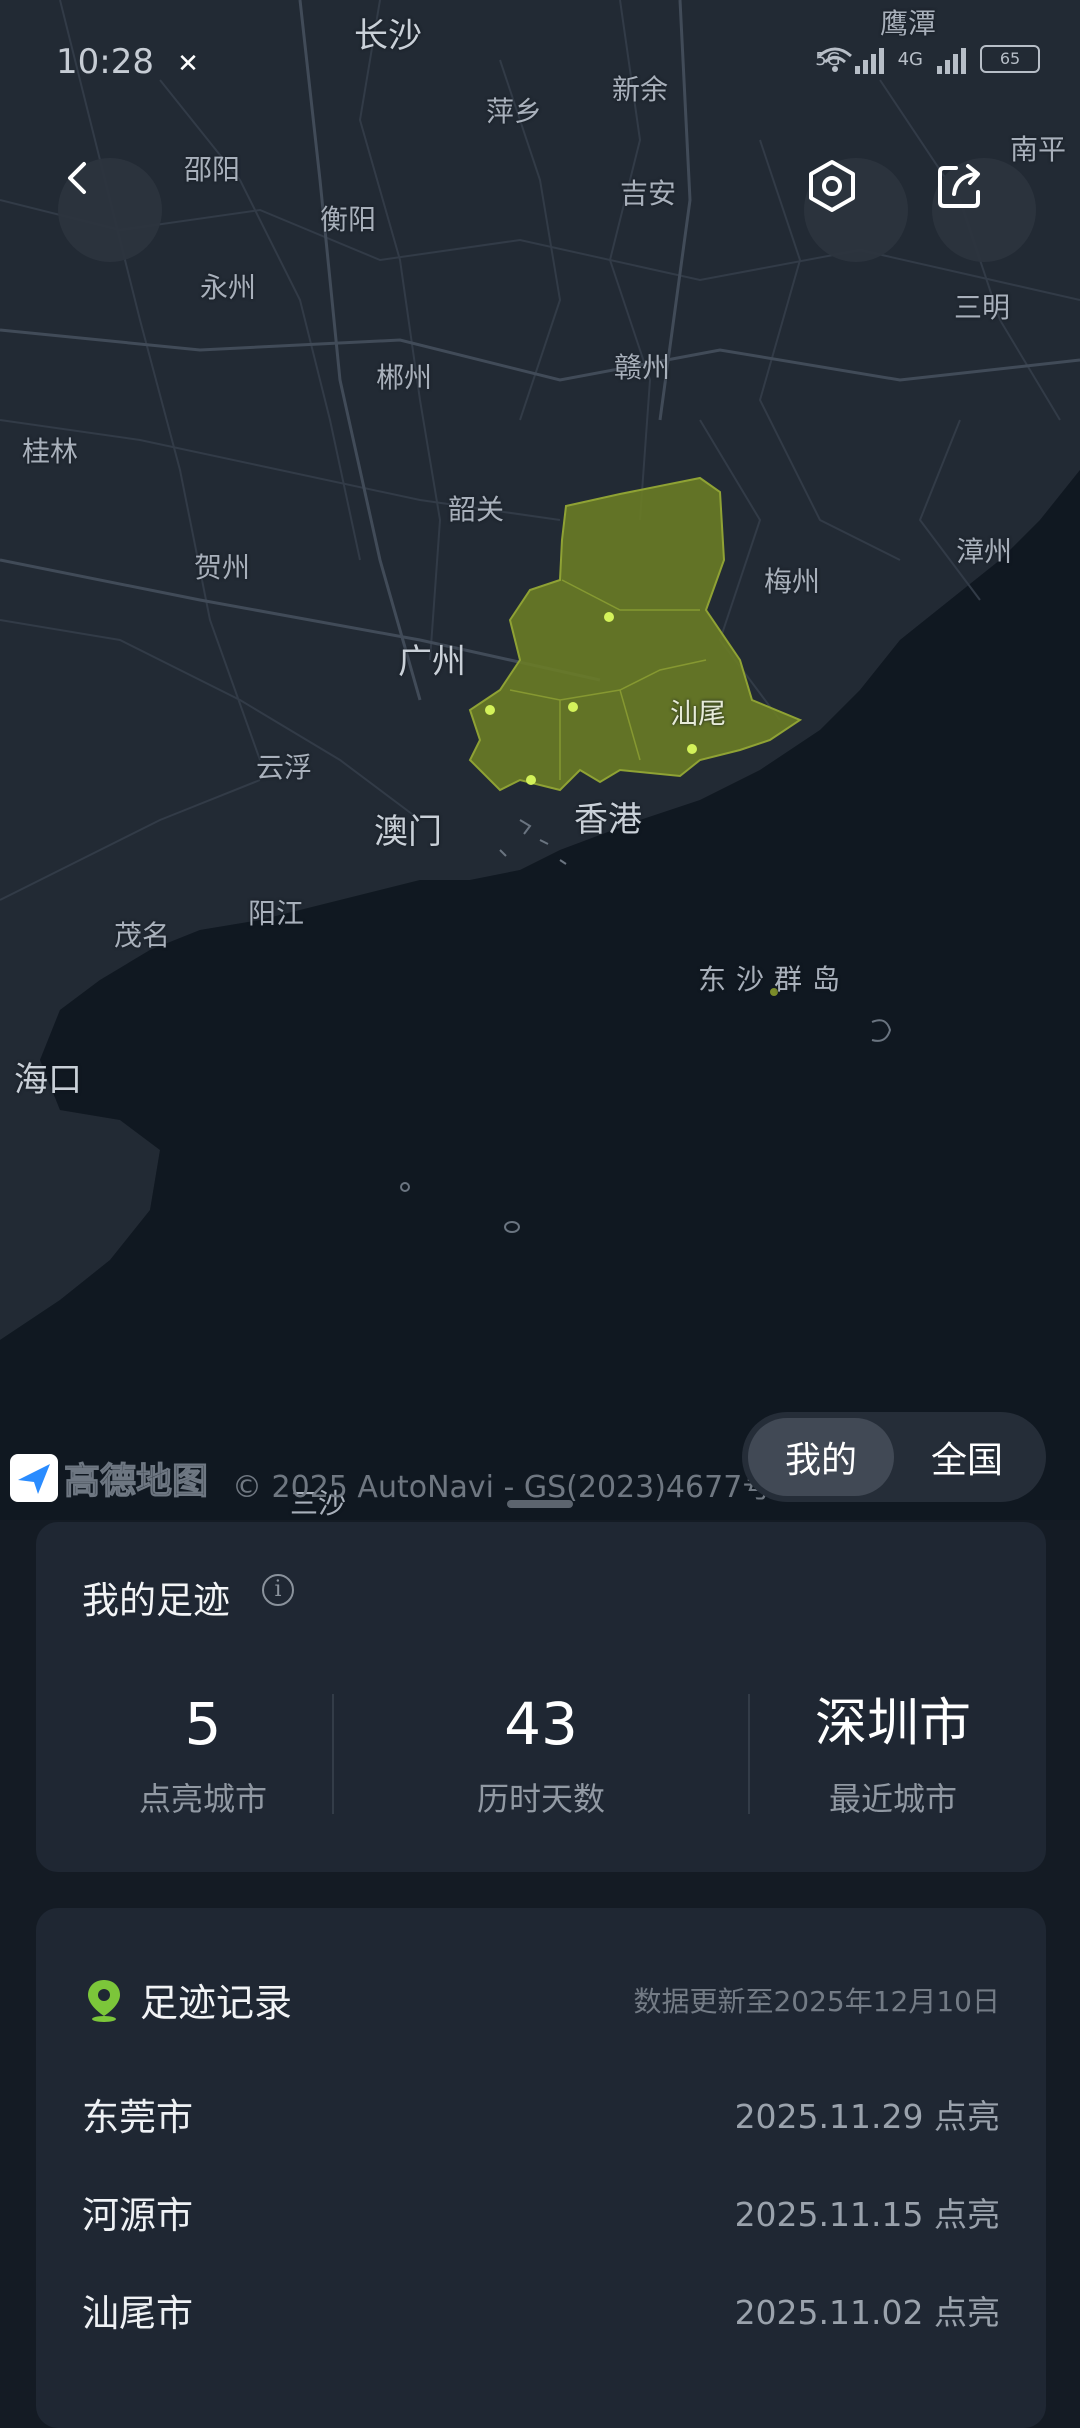 This screenshot has height=2428, width=1080. Describe the element at coordinates (228, 287) in the screenshot. I see `map-label: 永州` at that location.